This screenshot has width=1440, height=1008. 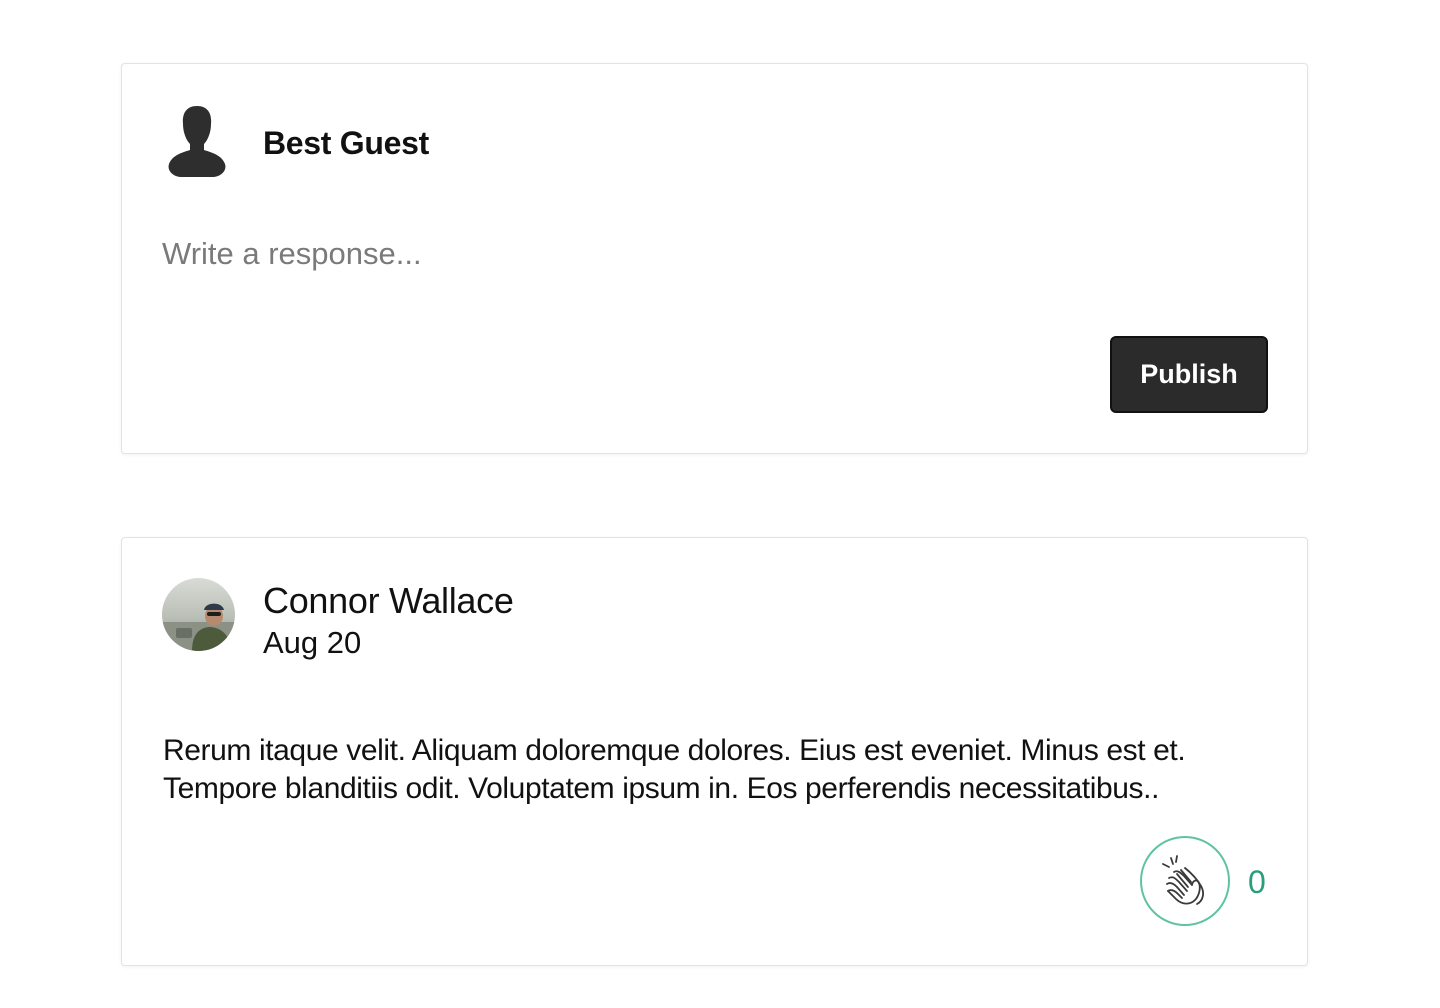 I want to click on user-silhouette-icon, so click(x=197, y=141).